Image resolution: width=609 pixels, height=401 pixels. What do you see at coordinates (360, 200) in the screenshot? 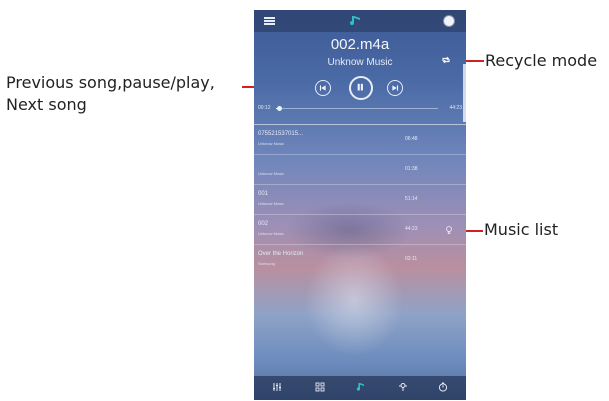
I see `list-item: 001 Unknow Music 51:14` at bounding box center [360, 200].